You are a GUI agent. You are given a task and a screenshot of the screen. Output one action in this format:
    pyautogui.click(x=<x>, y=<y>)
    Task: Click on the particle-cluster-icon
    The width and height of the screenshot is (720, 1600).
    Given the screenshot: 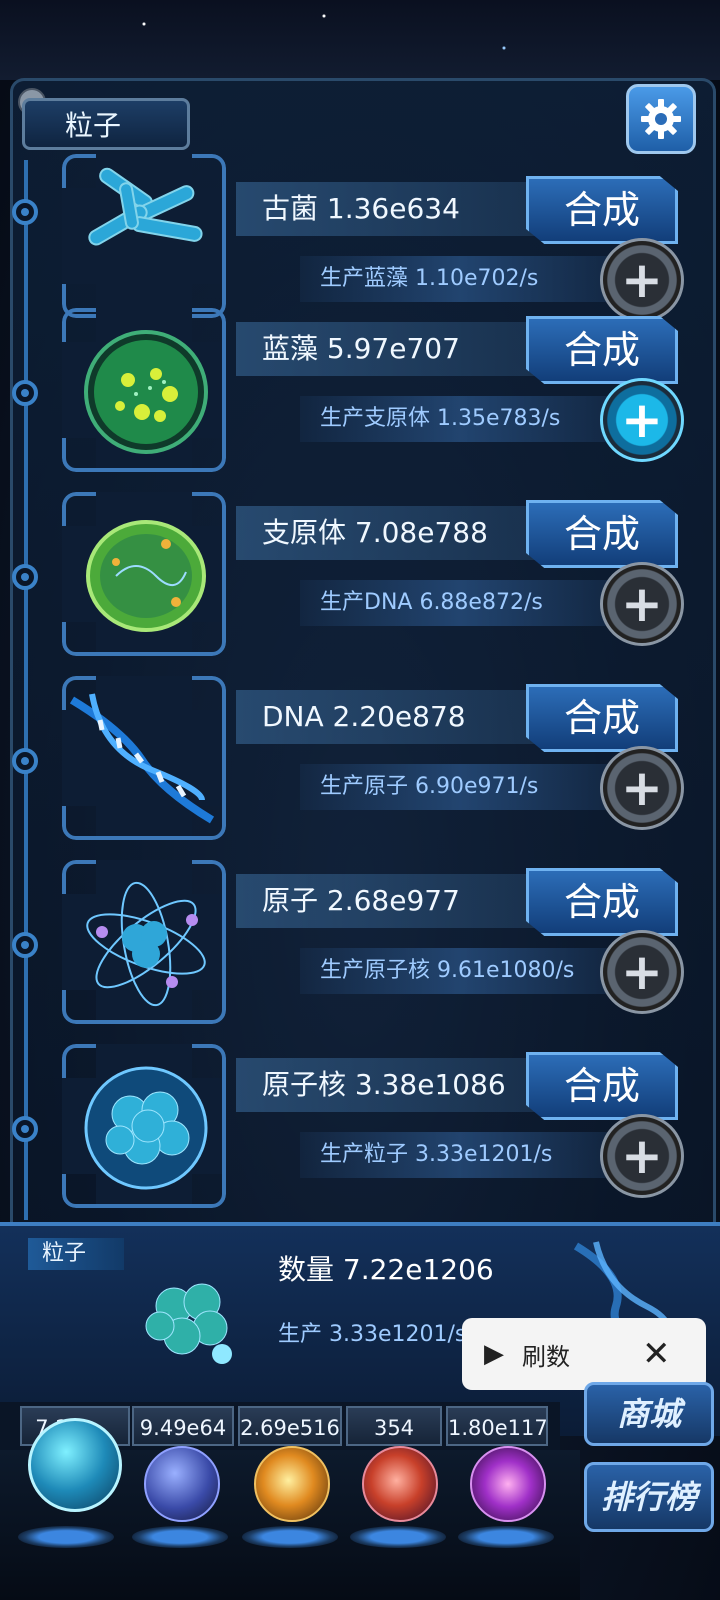 What is the action you would take?
    pyautogui.click(x=188, y=1323)
    